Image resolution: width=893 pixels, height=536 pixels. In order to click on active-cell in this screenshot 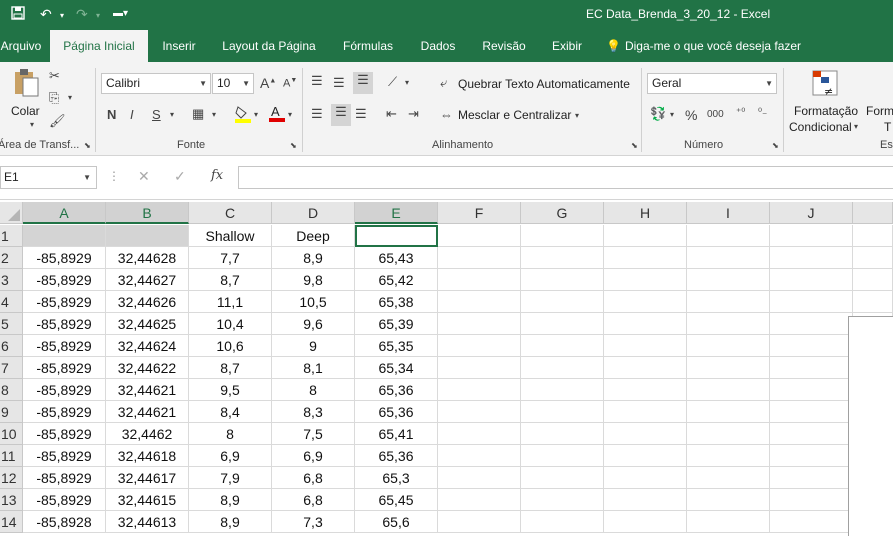, I will do `click(396, 236)`.